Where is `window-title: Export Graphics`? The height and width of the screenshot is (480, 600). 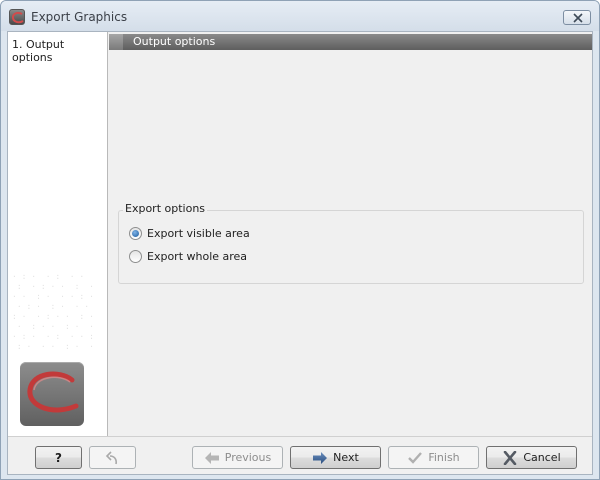 window-title: Export Graphics is located at coordinates (79, 17).